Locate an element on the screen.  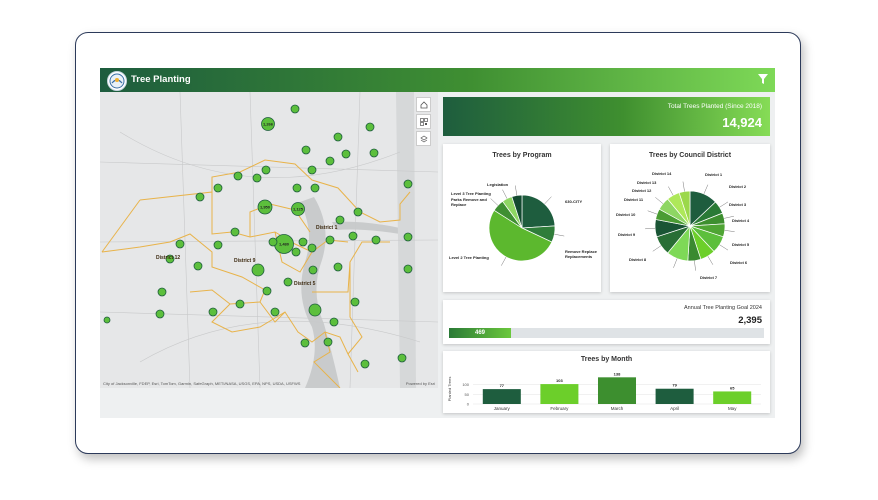
total-trees-value: 14,924 is located at coordinates (742, 122).